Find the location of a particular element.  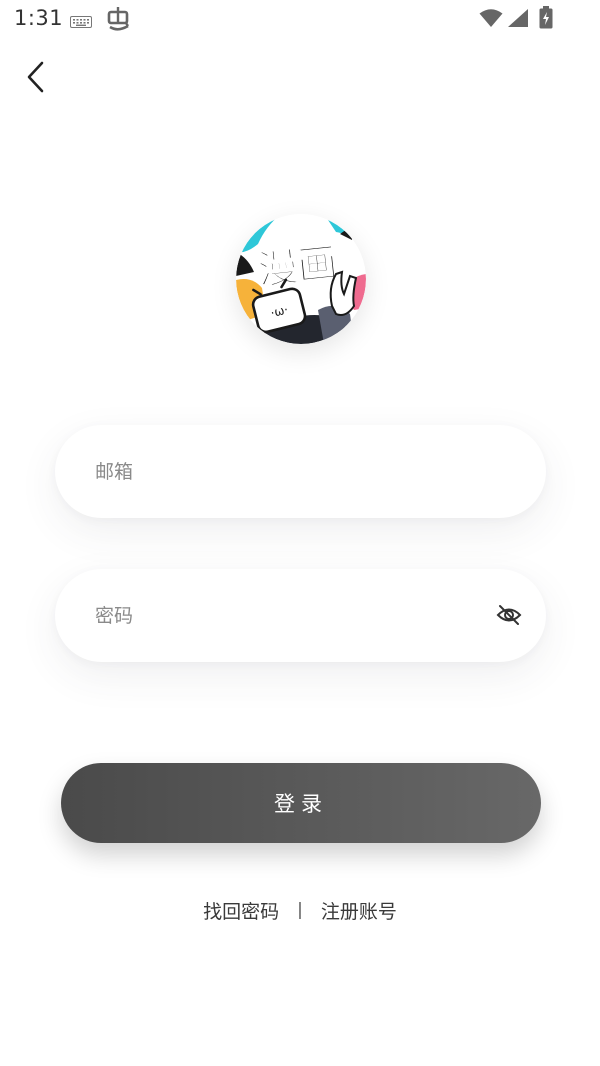

email-input is located at coordinates (295, 471).